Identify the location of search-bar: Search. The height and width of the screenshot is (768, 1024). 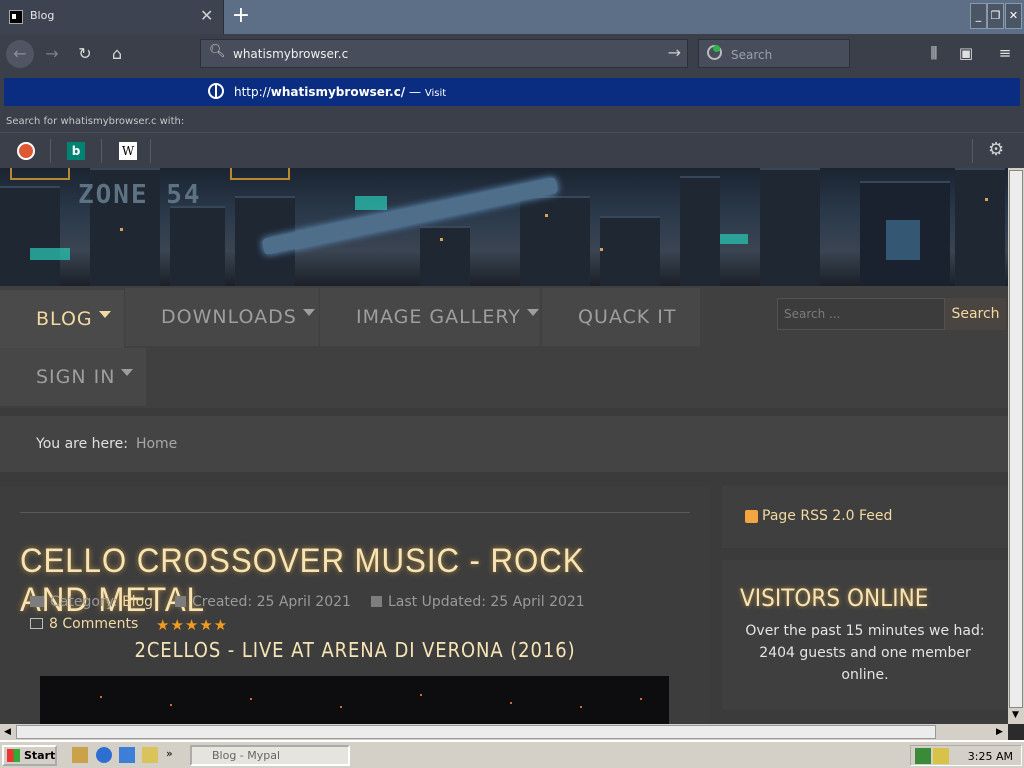
(774, 53).